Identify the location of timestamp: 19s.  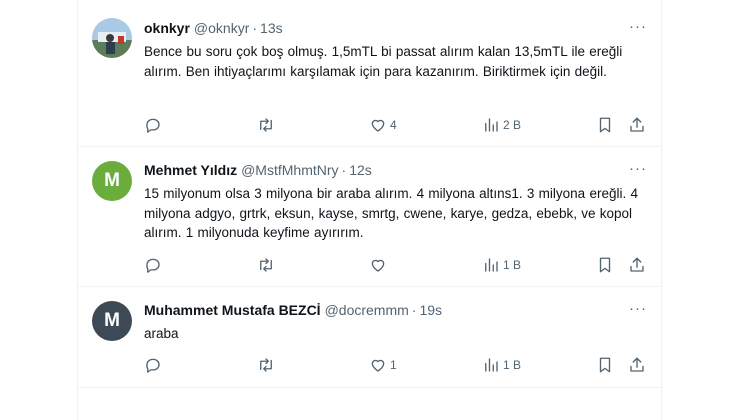
(430, 310).